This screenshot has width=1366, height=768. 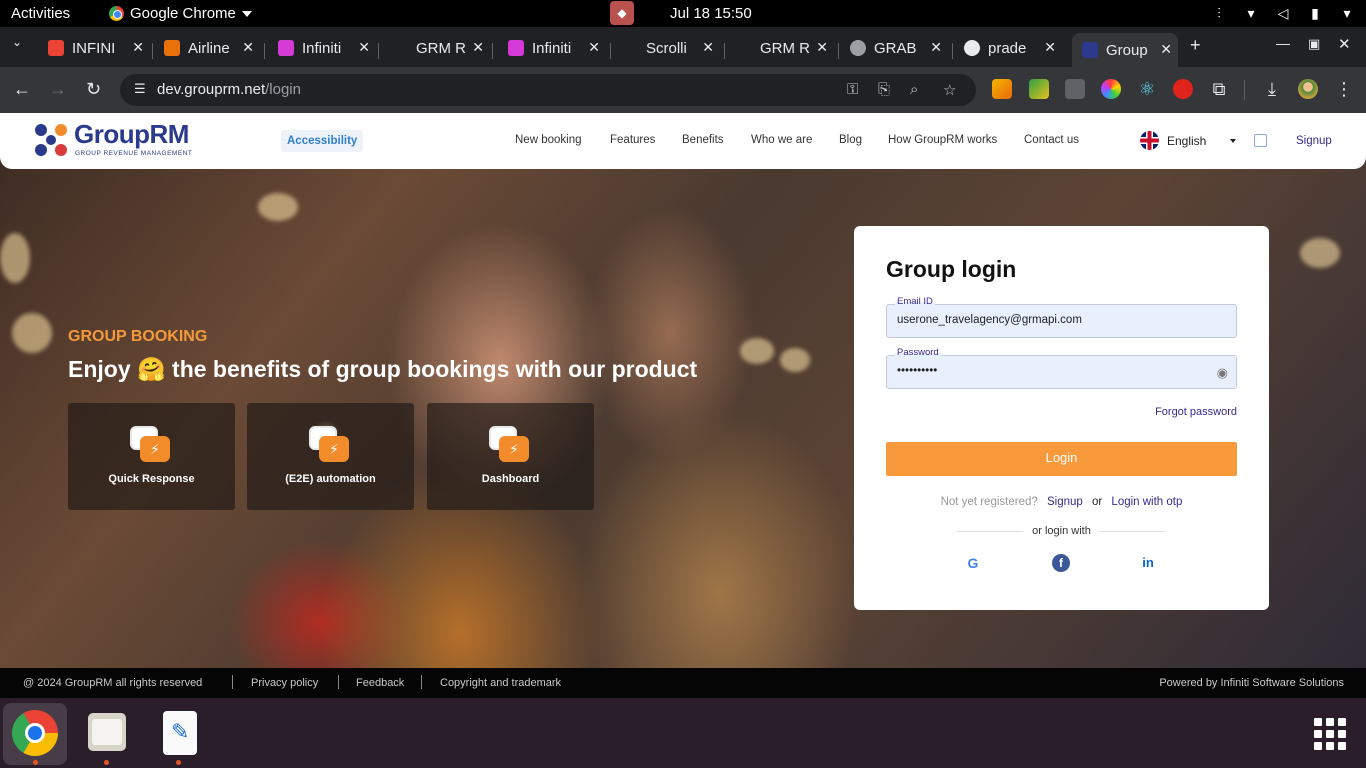 What do you see at coordinates (1010, 48) in the screenshot?
I see `tab-github: prade ✕` at bounding box center [1010, 48].